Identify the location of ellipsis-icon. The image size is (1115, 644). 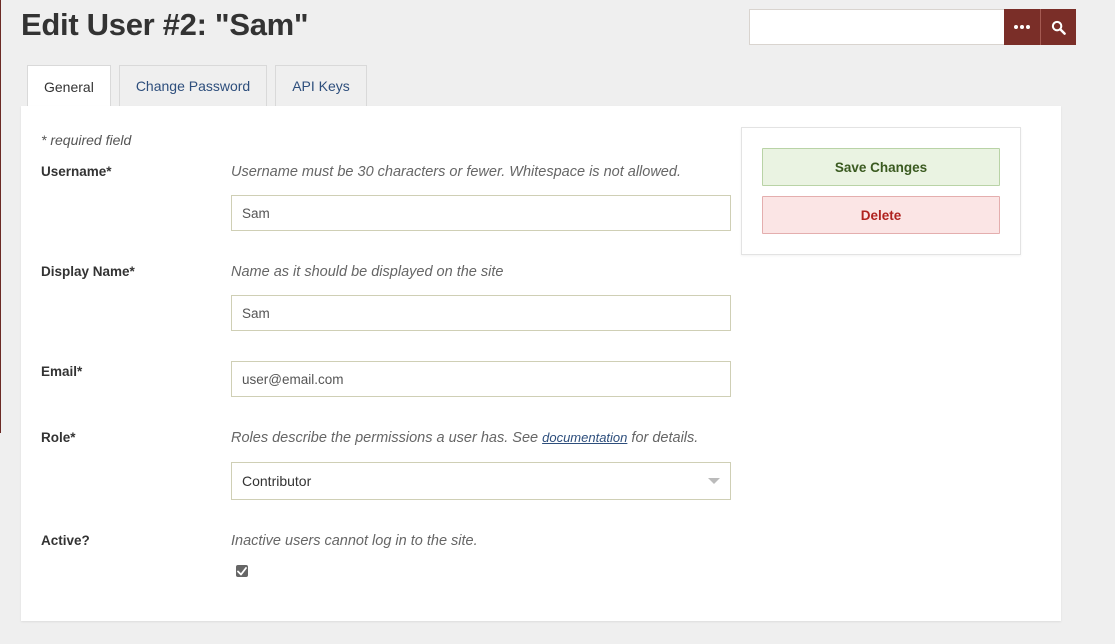
(1022, 27).